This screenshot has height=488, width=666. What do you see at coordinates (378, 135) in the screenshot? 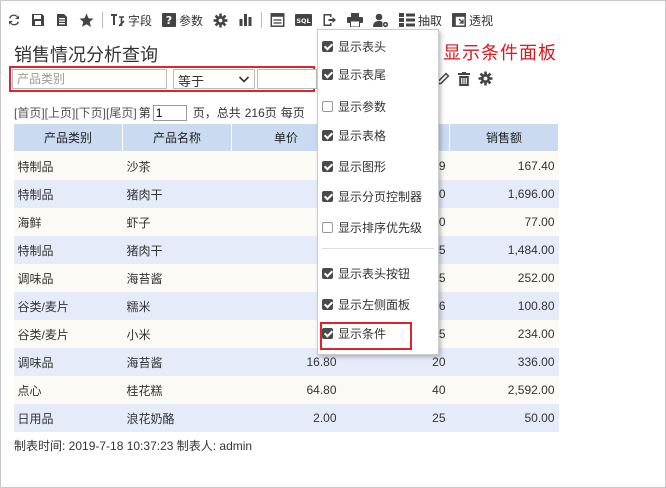
I see `menu-item: 显示表格` at bounding box center [378, 135].